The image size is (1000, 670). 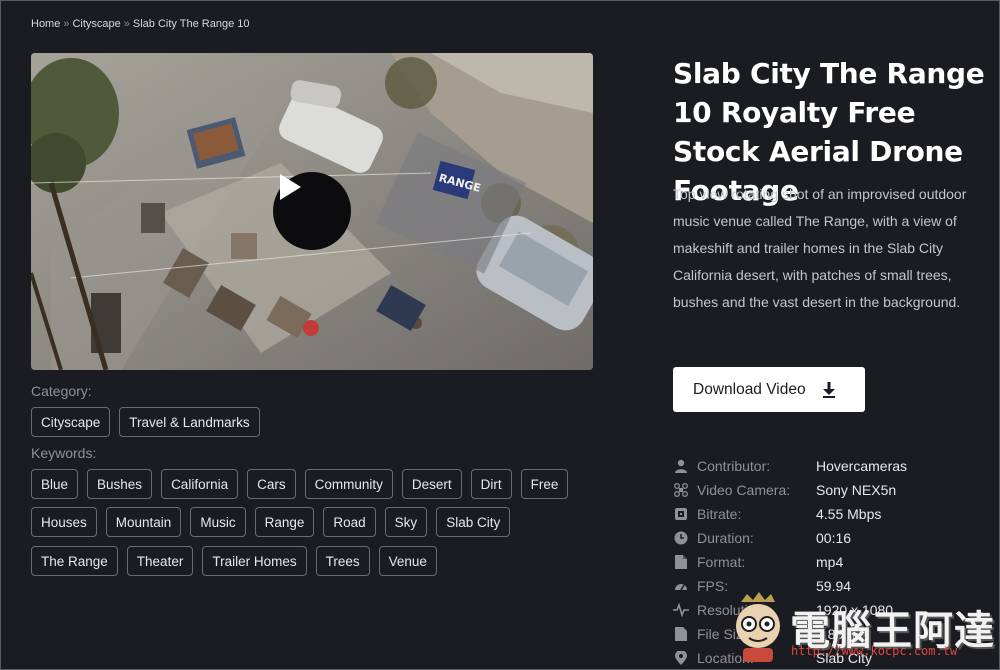 What do you see at coordinates (734, 466) in the screenshot?
I see `meta-key: Contributor:` at bounding box center [734, 466].